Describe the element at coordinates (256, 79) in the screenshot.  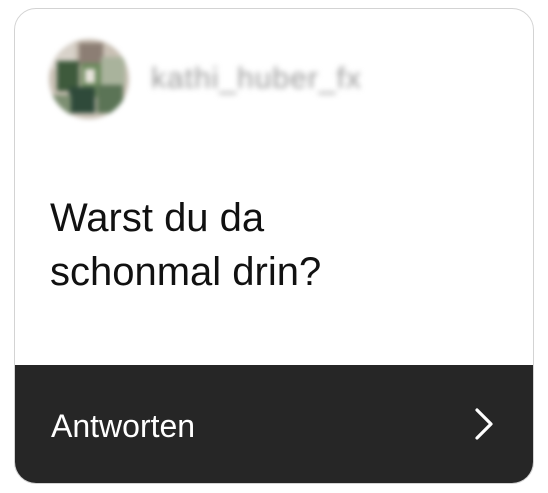
I see `username: kathi_huber_fx` at that location.